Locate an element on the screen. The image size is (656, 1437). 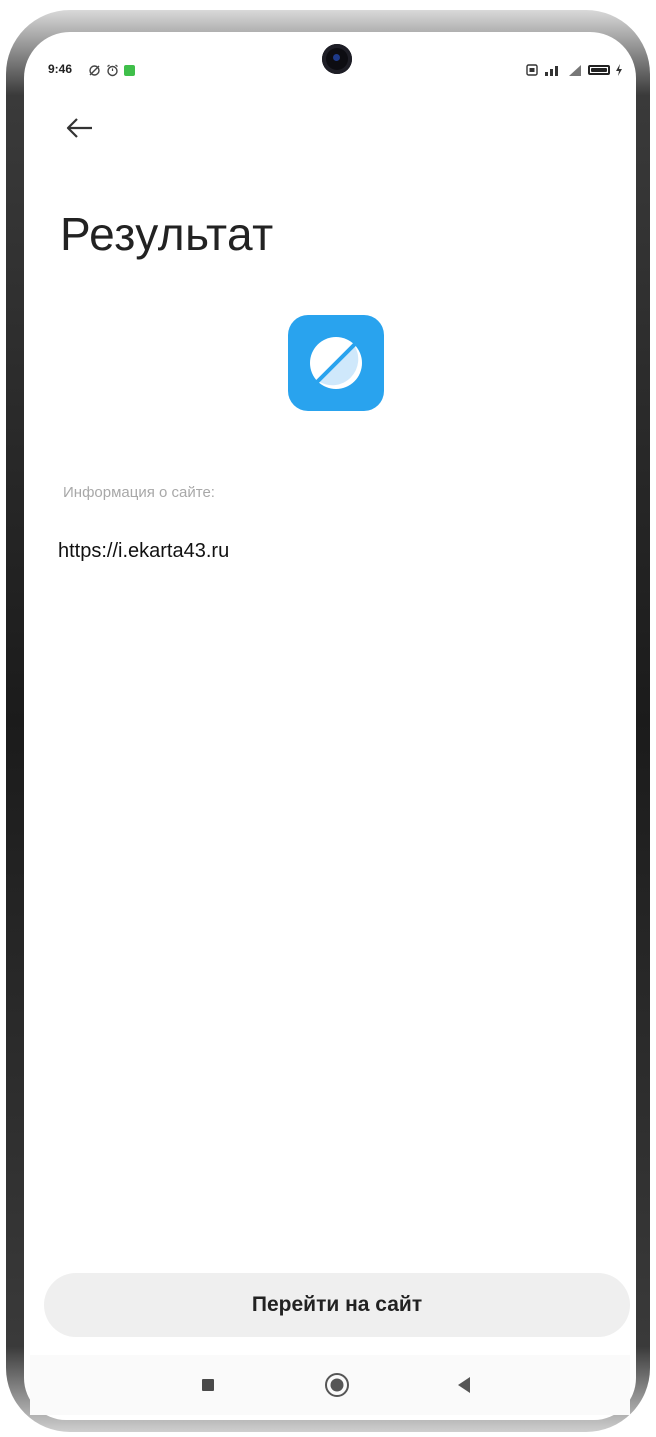
status-right-icons is located at coordinates (574, 70).